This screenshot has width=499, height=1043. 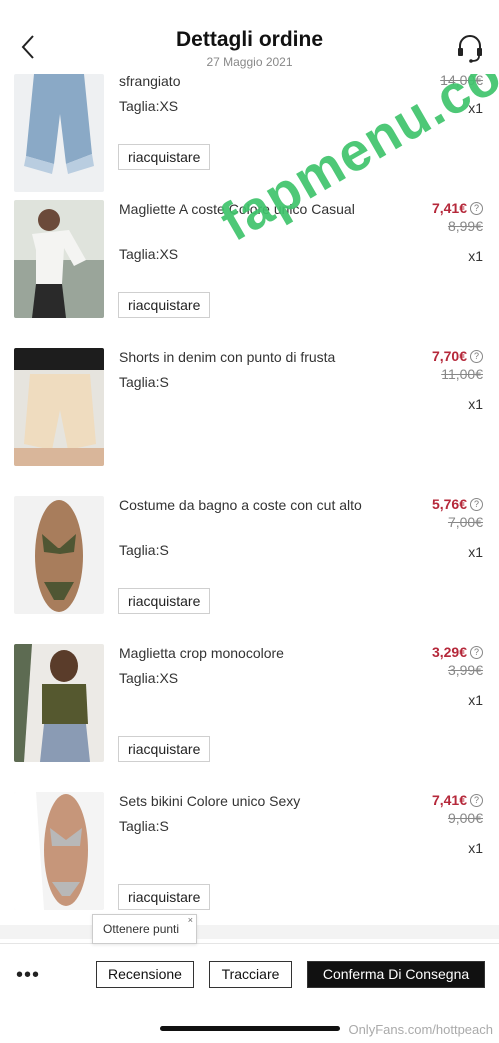 What do you see at coordinates (465, 522) in the screenshot?
I see `original-price: 7,00€` at bounding box center [465, 522].